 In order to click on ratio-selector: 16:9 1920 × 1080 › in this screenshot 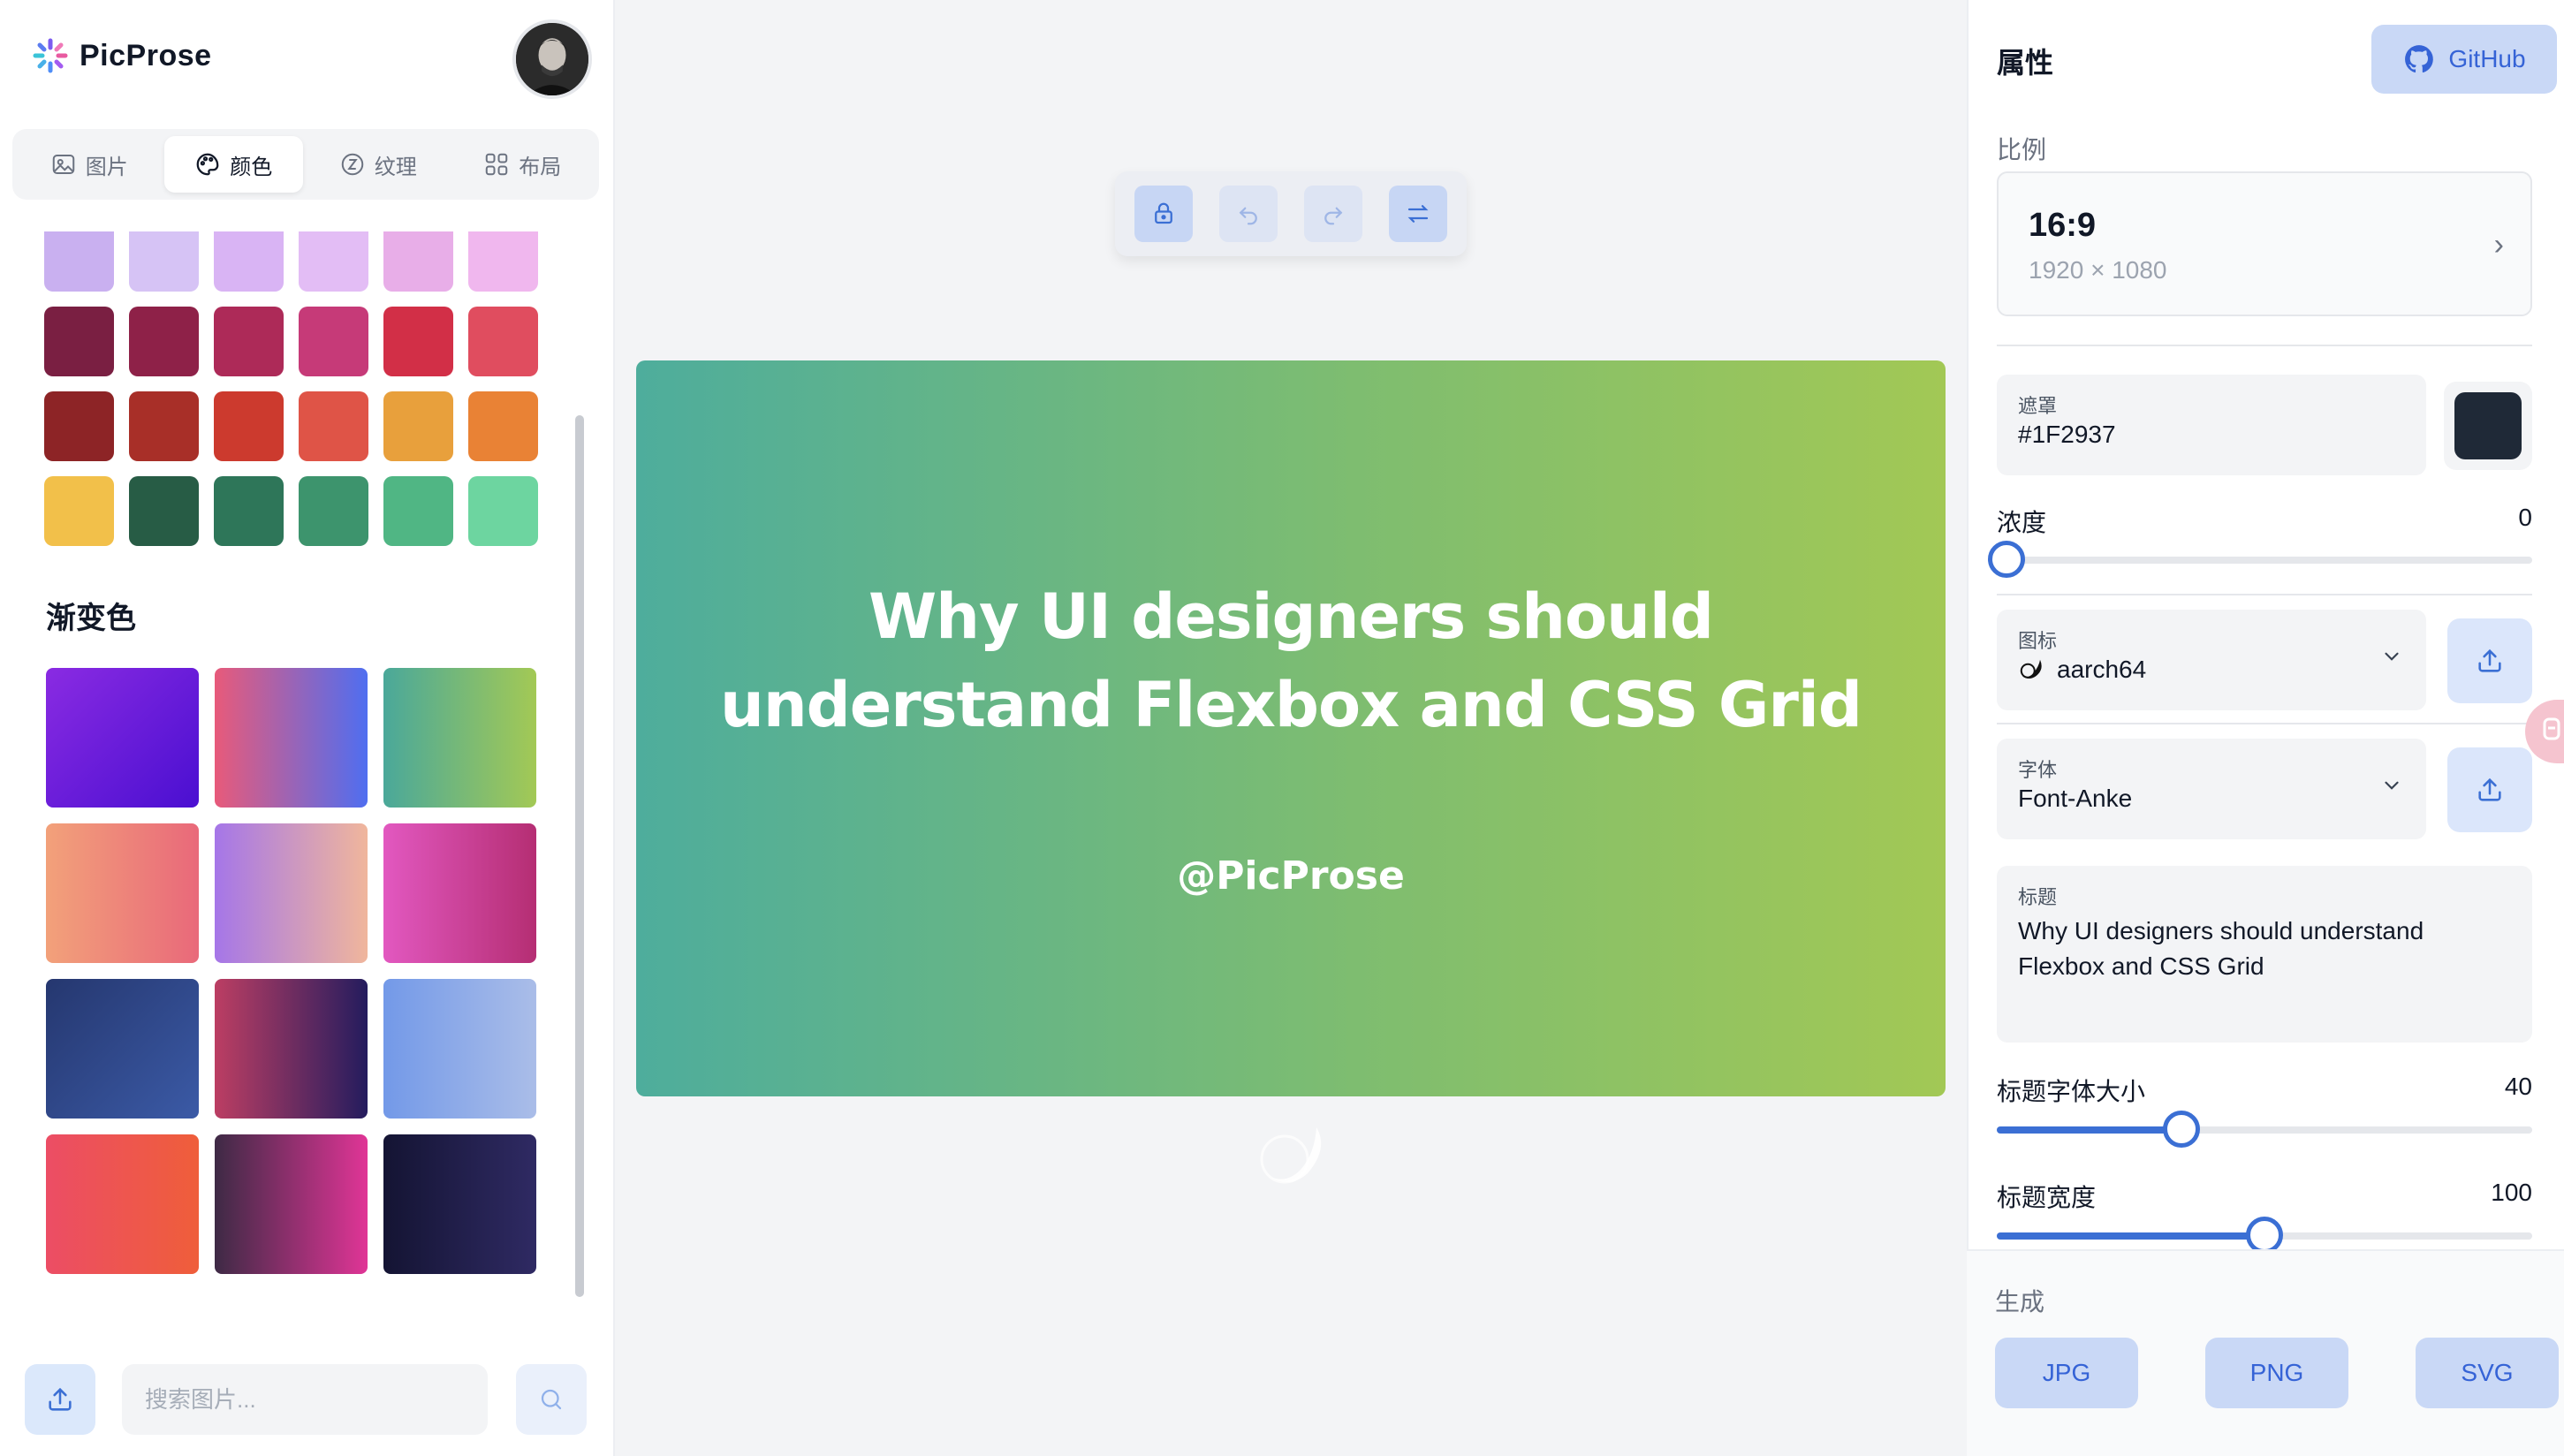, I will do `click(2264, 243)`.